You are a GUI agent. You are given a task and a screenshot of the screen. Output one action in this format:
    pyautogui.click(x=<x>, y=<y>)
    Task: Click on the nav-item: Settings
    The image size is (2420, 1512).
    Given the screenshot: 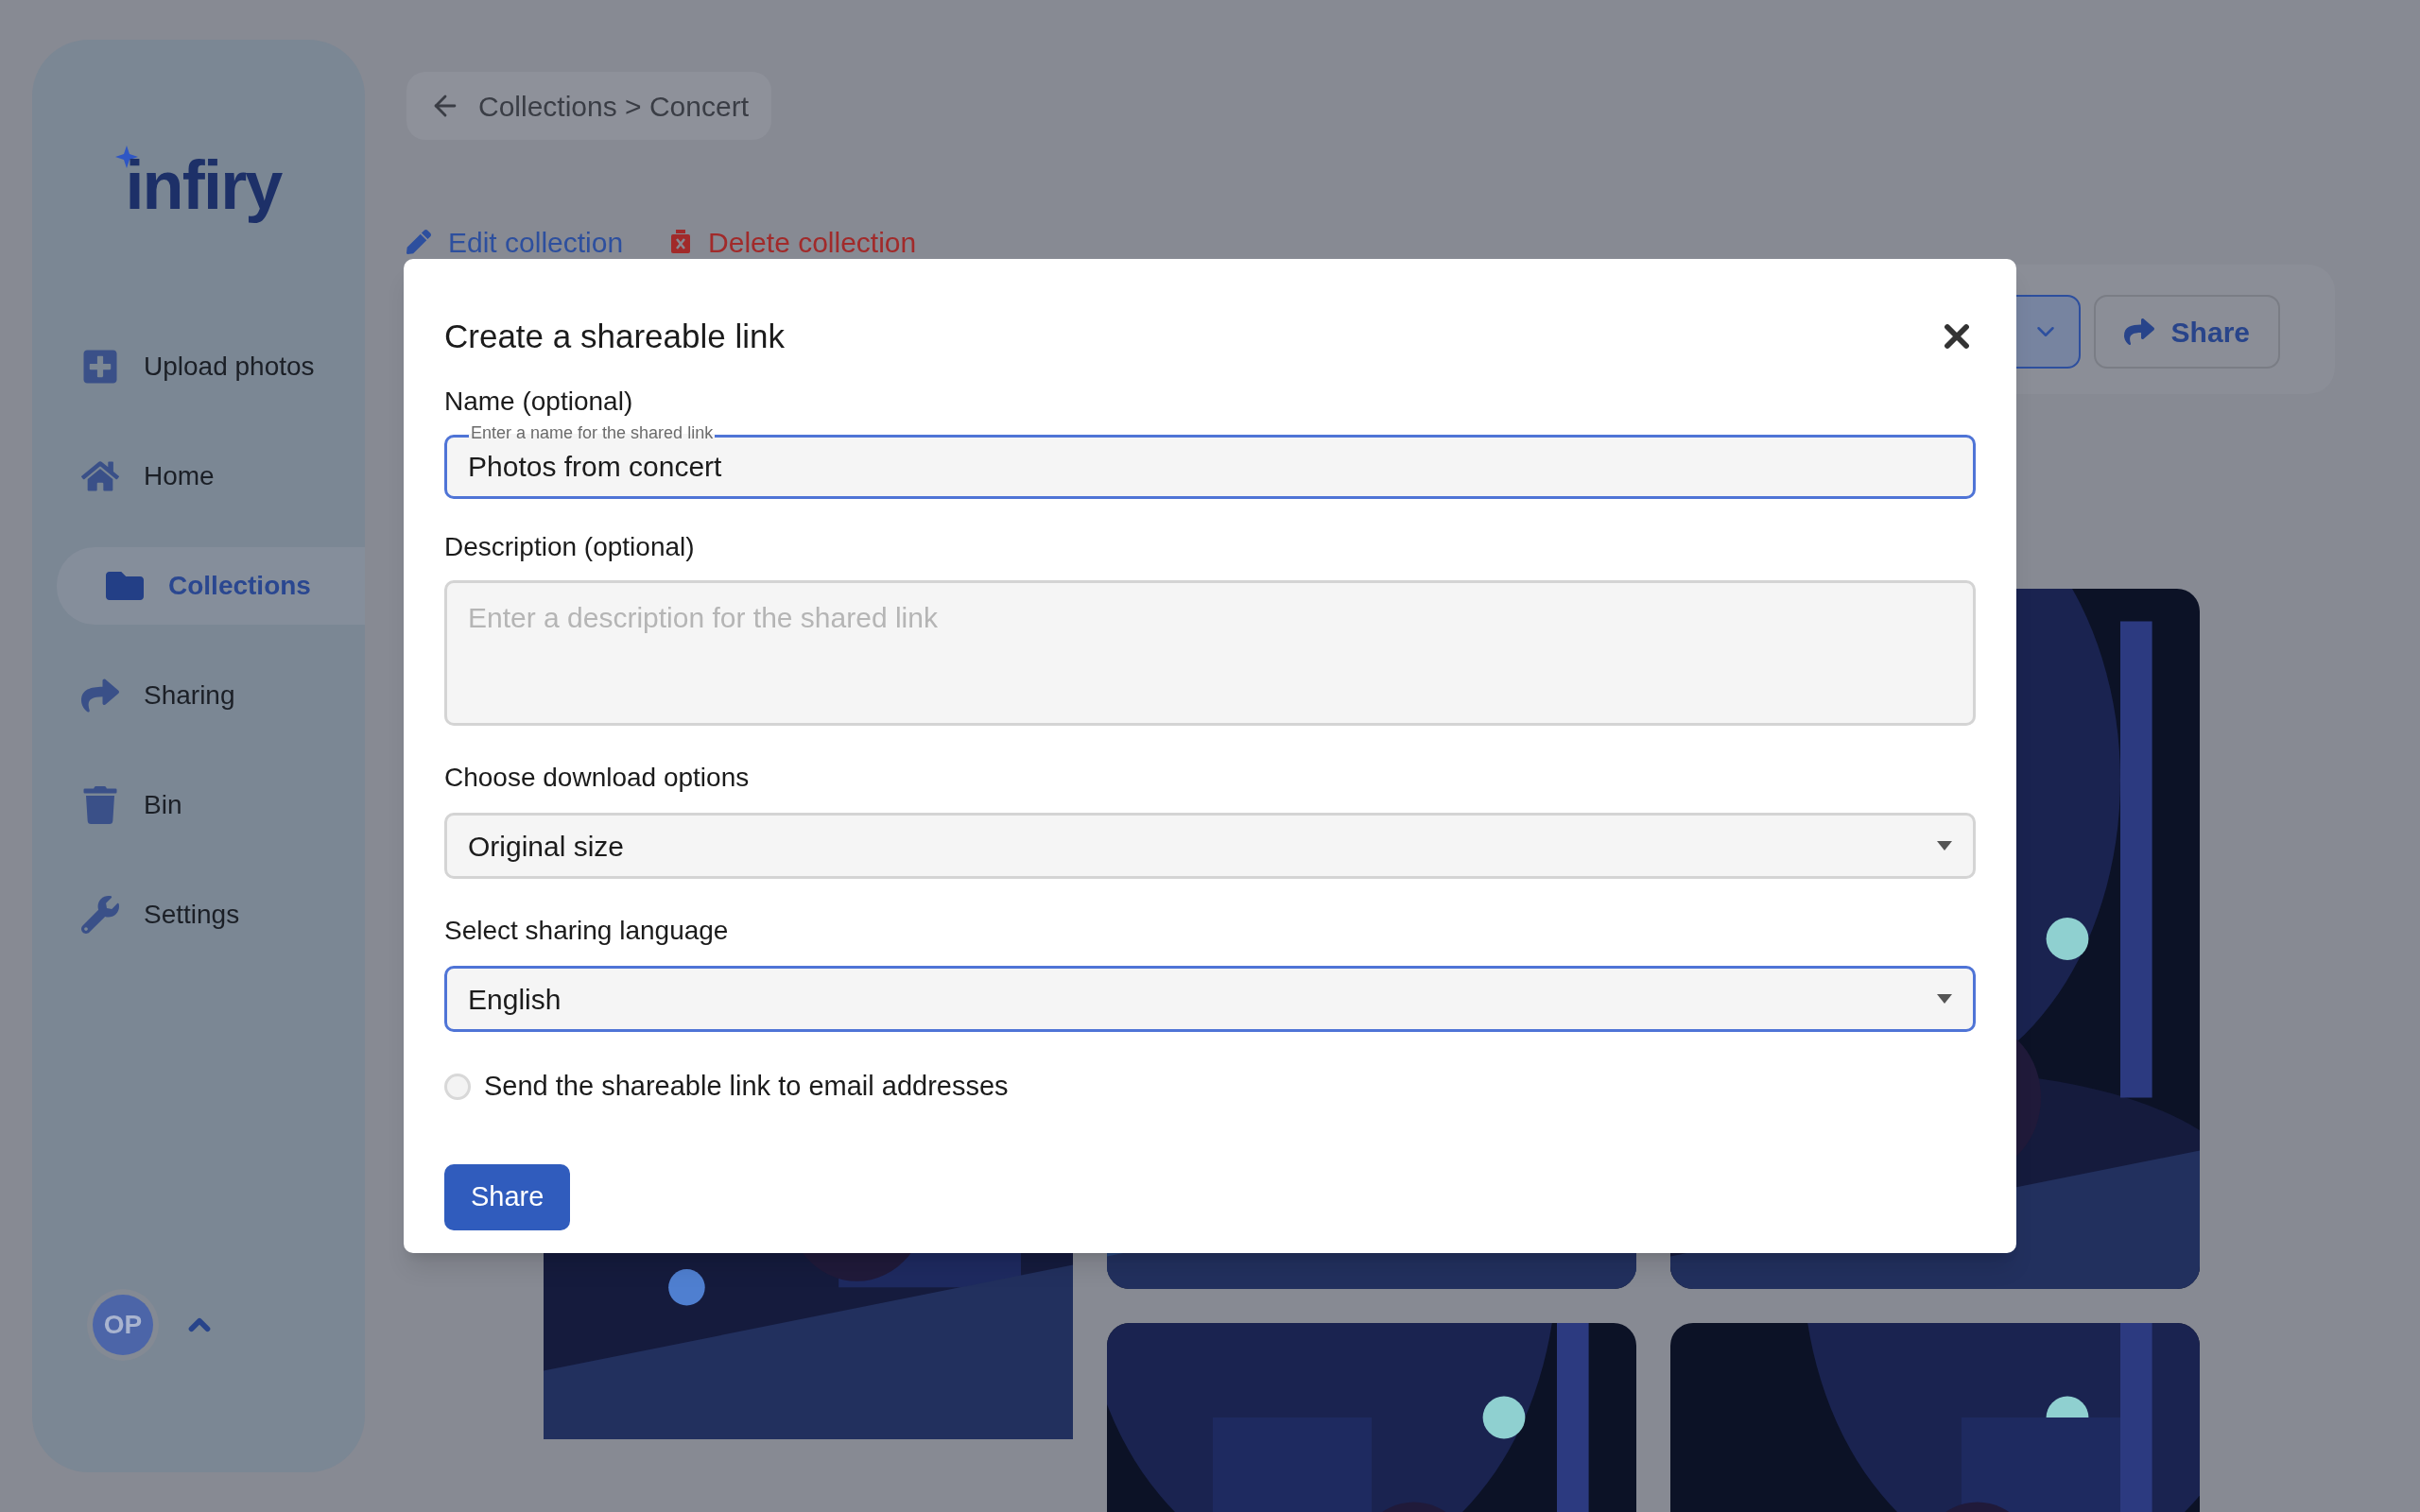 What is the action you would take?
    pyautogui.click(x=198, y=915)
    